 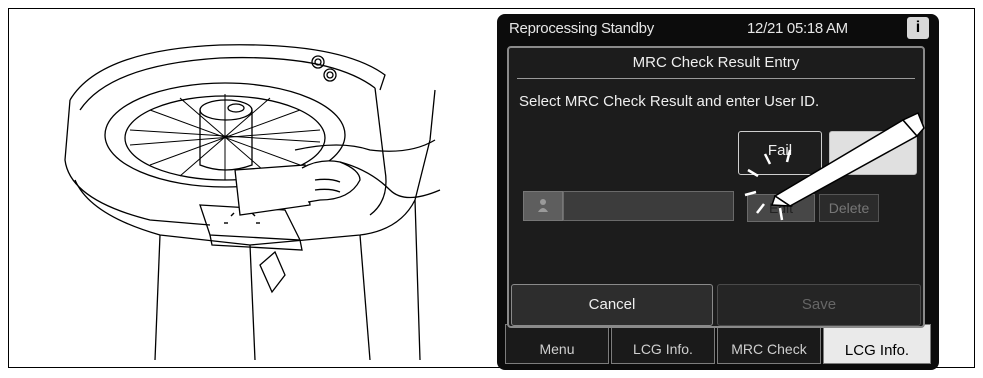 What do you see at coordinates (873, 153) in the screenshot?
I see `pass-button: P` at bounding box center [873, 153].